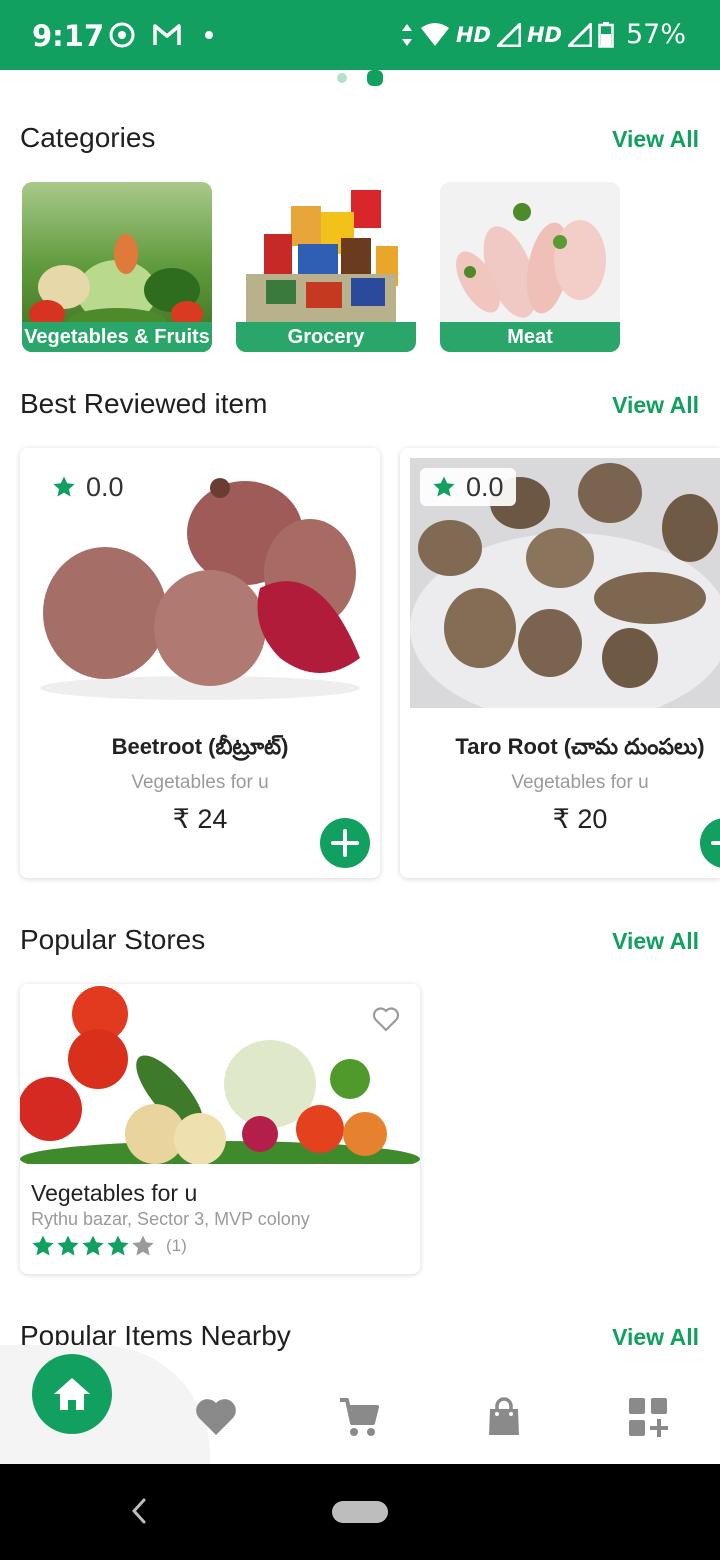 The width and height of the screenshot is (720, 1560). Describe the element at coordinates (176, 1245) in the screenshot. I see `review-count: (1)` at that location.